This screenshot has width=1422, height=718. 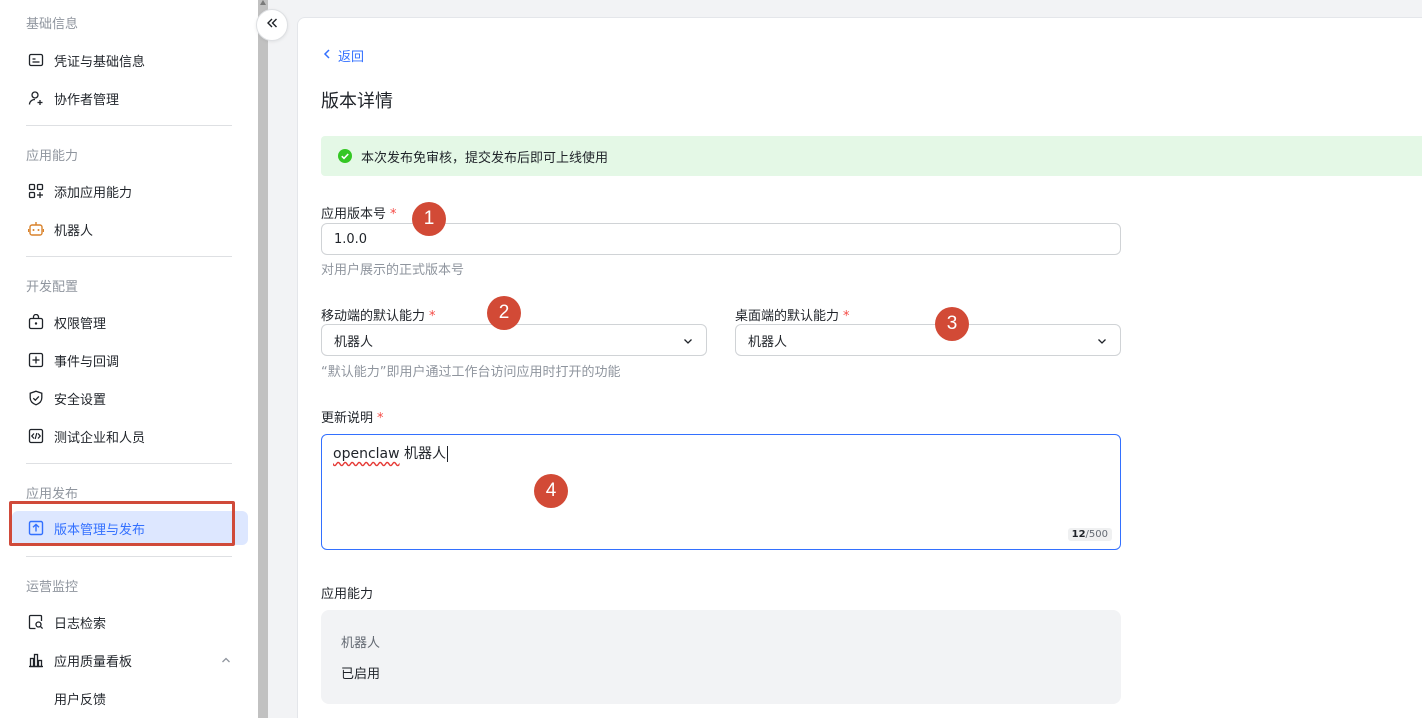 What do you see at coordinates (130, 698) in the screenshot?
I see `sidebar-item-feedback: 用户反馈` at bounding box center [130, 698].